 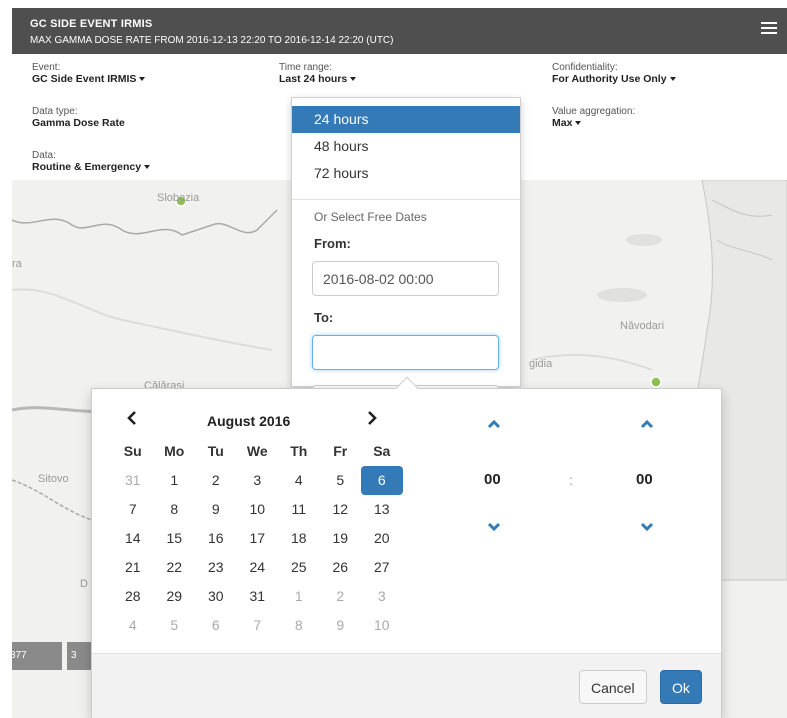 What do you see at coordinates (562, 123) in the screenshot?
I see `aggregation-value: Max` at bounding box center [562, 123].